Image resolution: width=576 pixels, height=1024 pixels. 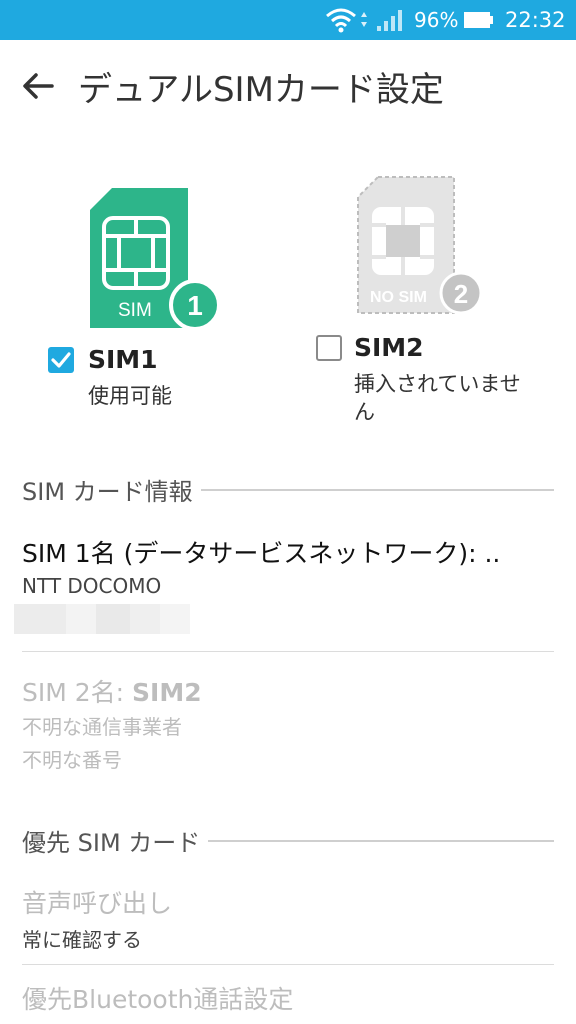 What do you see at coordinates (158, 999) in the screenshot?
I see `bluetooth-call-title: 優先Bluetooth通話設定` at bounding box center [158, 999].